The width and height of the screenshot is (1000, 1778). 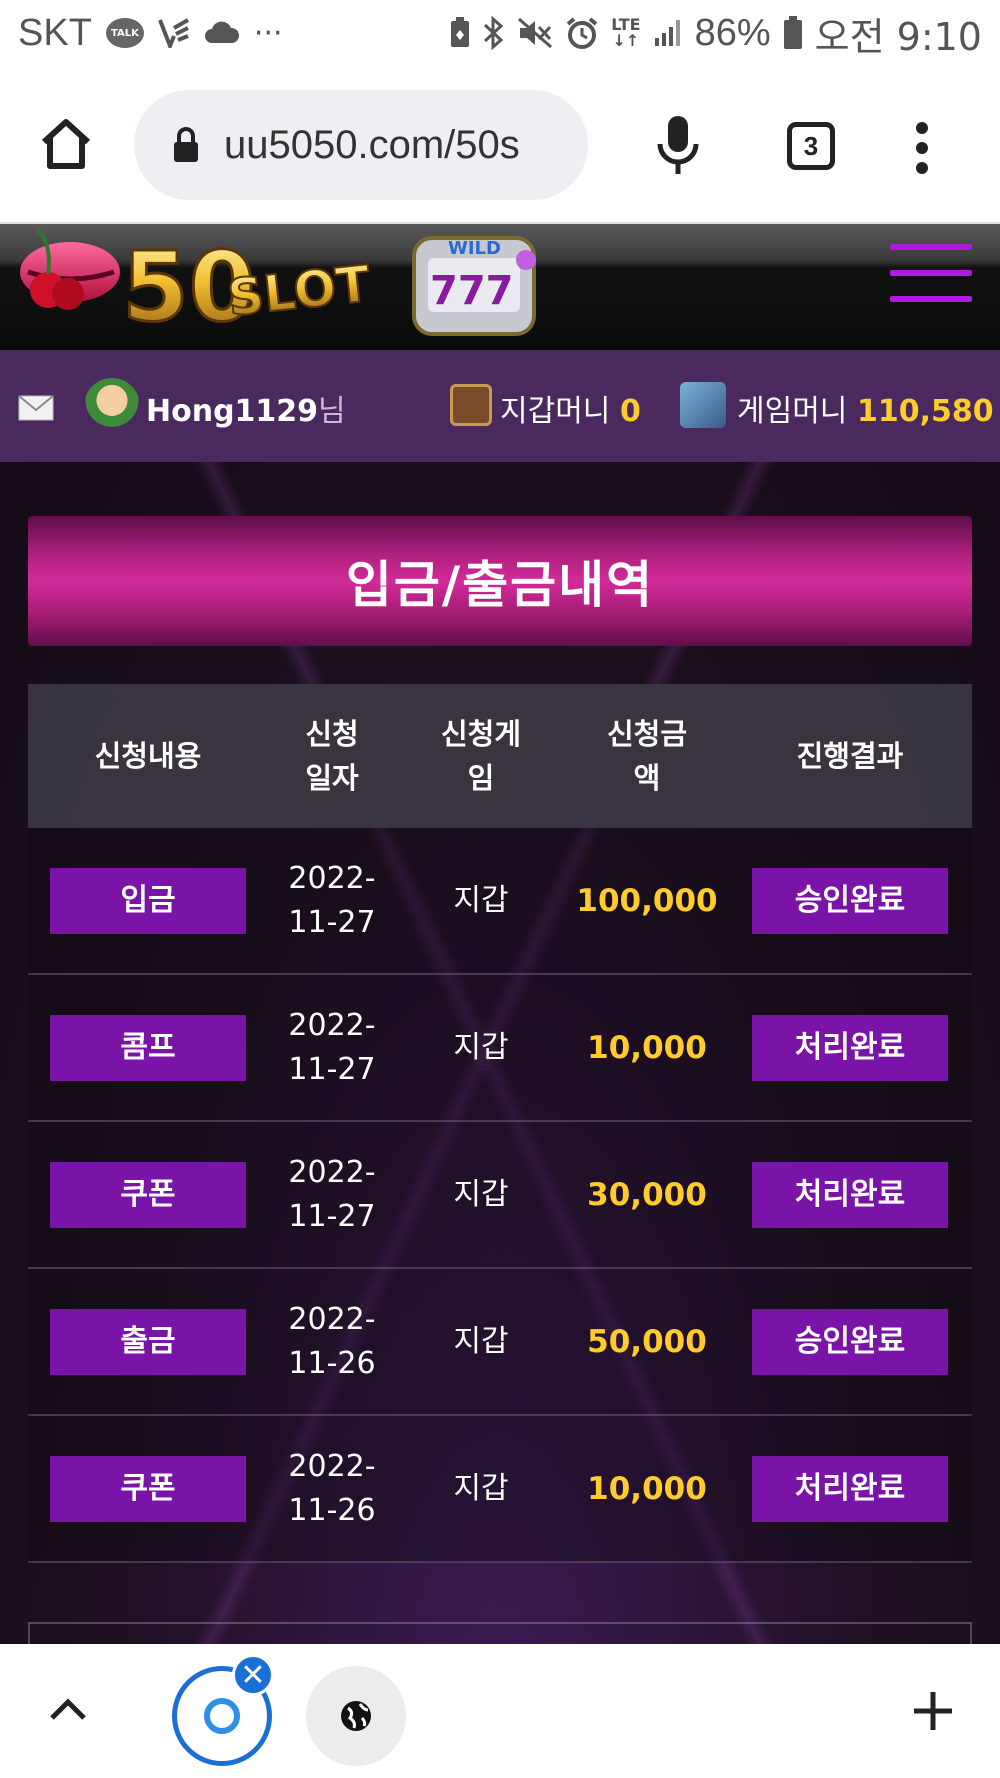 What do you see at coordinates (222, 33) in the screenshot?
I see `cloud-icon` at bounding box center [222, 33].